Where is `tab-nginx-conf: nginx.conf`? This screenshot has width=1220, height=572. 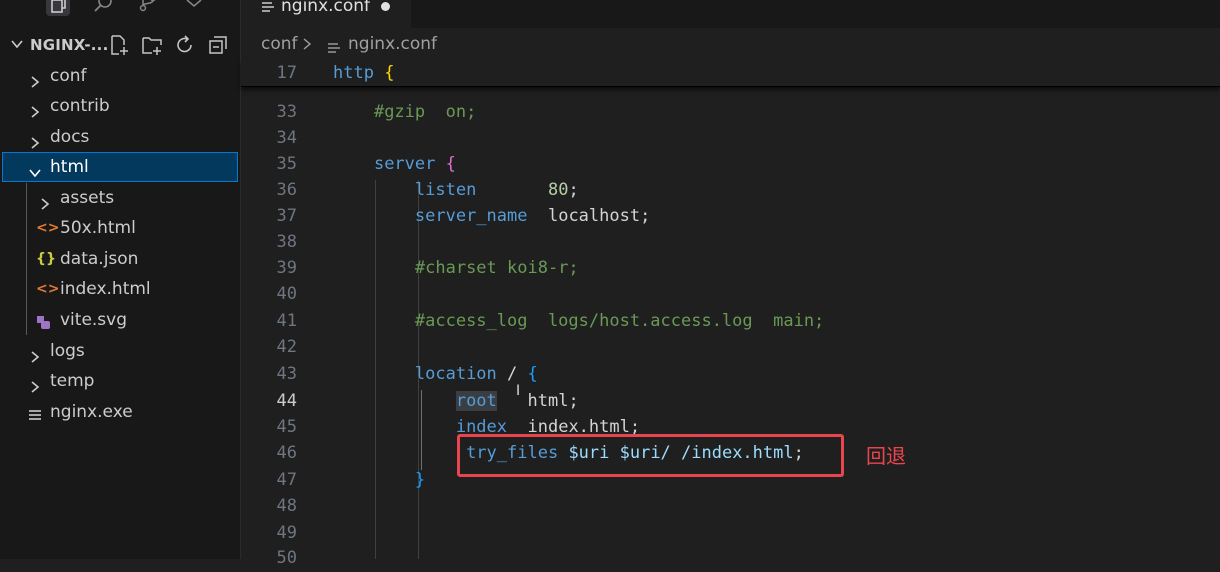
tab-nginx-conf: nginx.conf is located at coordinates (326, 14).